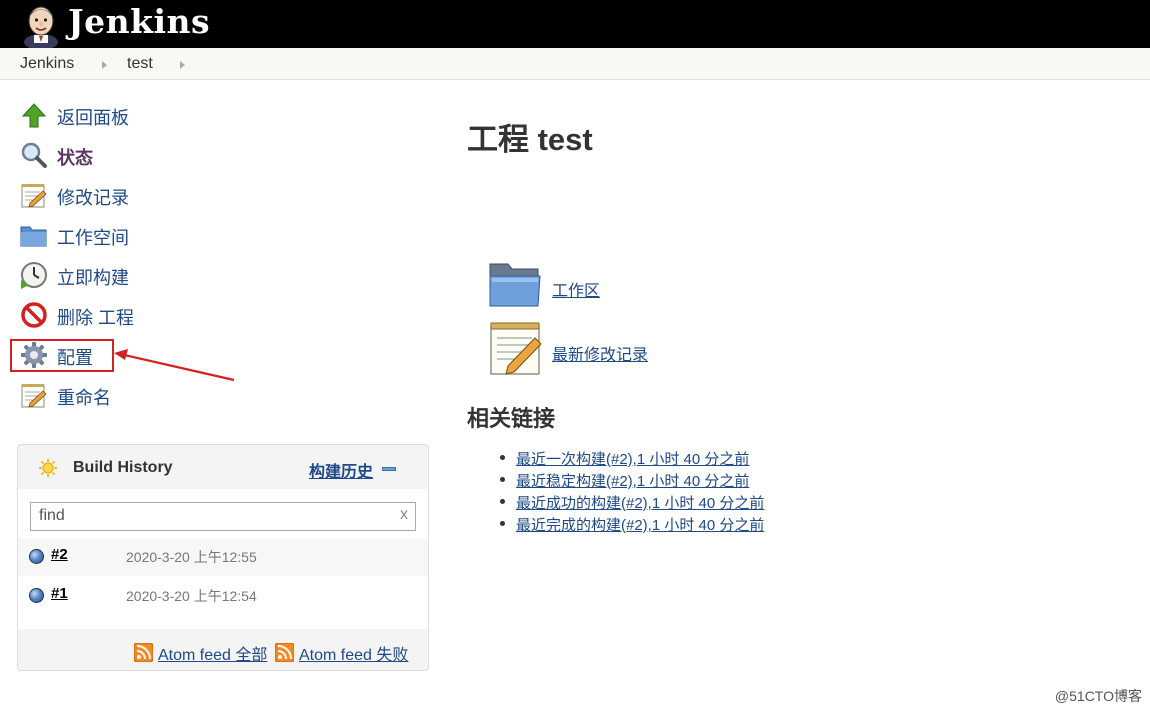  Describe the element at coordinates (174, 365) in the screenshot. I see `annotation-arrow-icon` at that location.